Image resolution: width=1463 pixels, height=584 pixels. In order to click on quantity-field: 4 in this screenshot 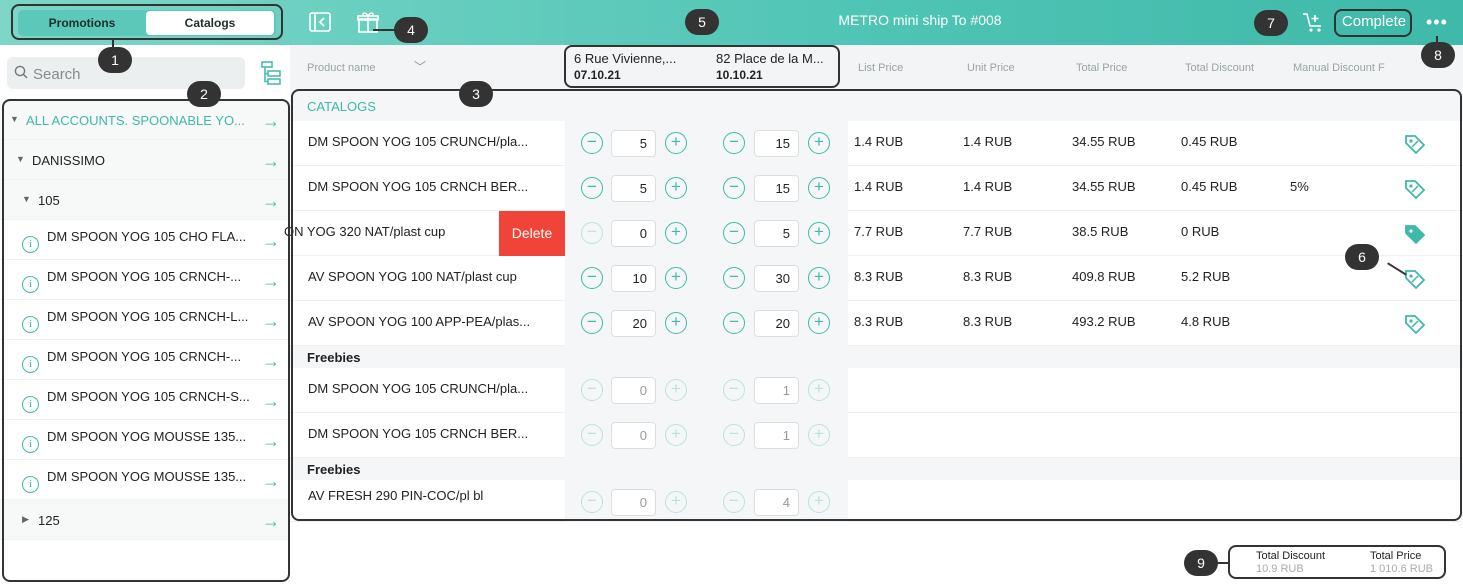, I will do `click(776, 502)`.